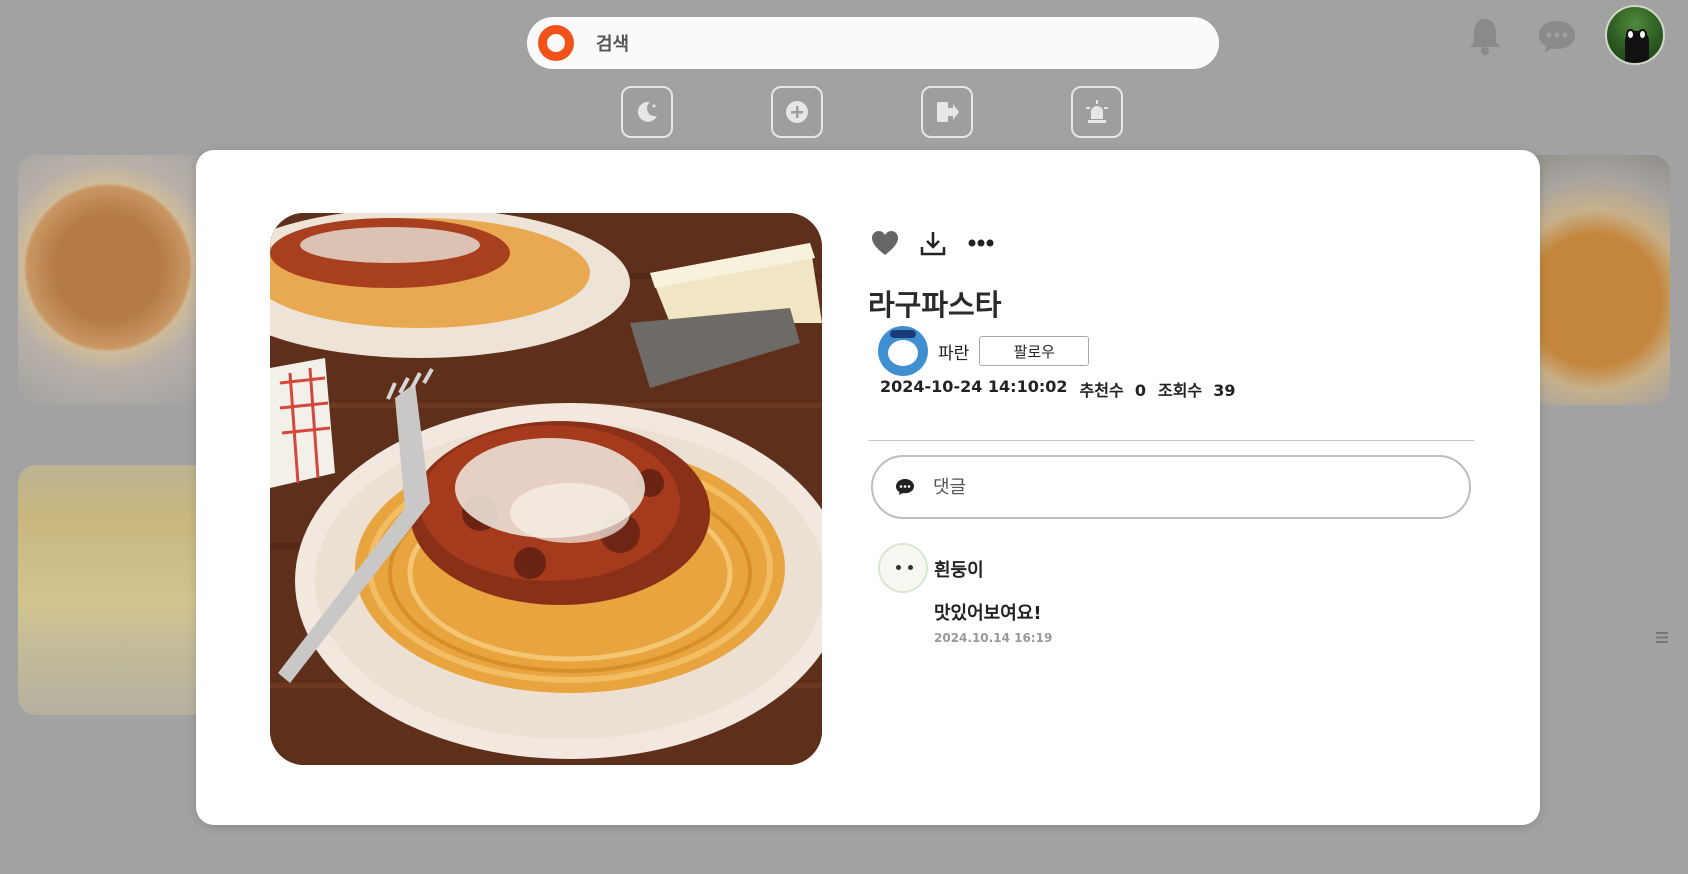  Describe the element at coordinates (885, 243) in the screenshot. I see `heart-icon` at that location.